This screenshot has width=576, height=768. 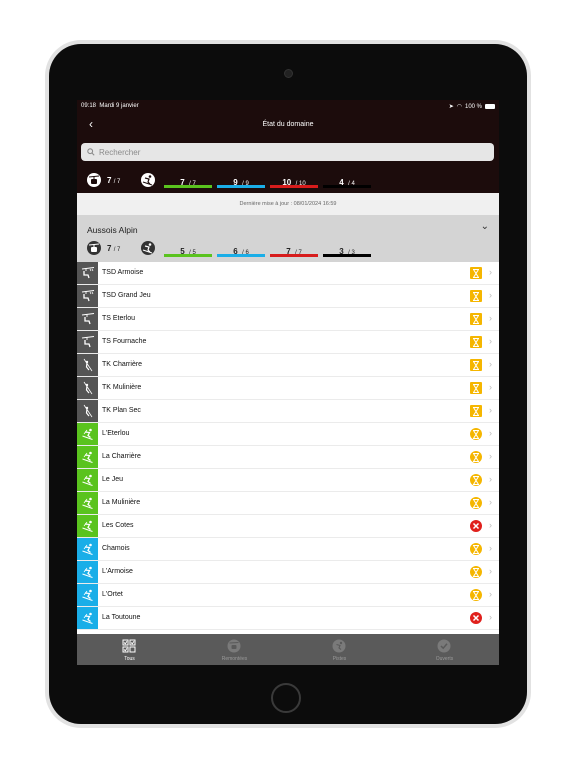 I want to click on resort-name: Aussois Alpin, so click(x=112, y=230).